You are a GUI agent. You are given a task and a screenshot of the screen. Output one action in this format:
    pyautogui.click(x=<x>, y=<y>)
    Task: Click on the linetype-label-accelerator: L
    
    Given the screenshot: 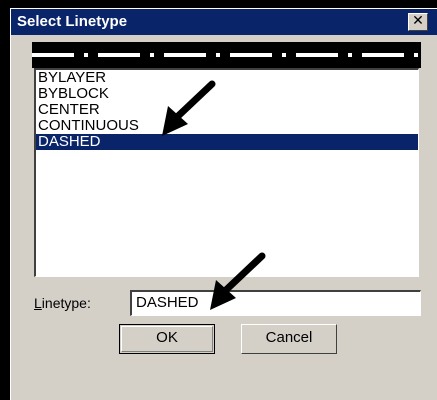 What is the action you would take?
    pyautogui.click(x=38, y=303)
    